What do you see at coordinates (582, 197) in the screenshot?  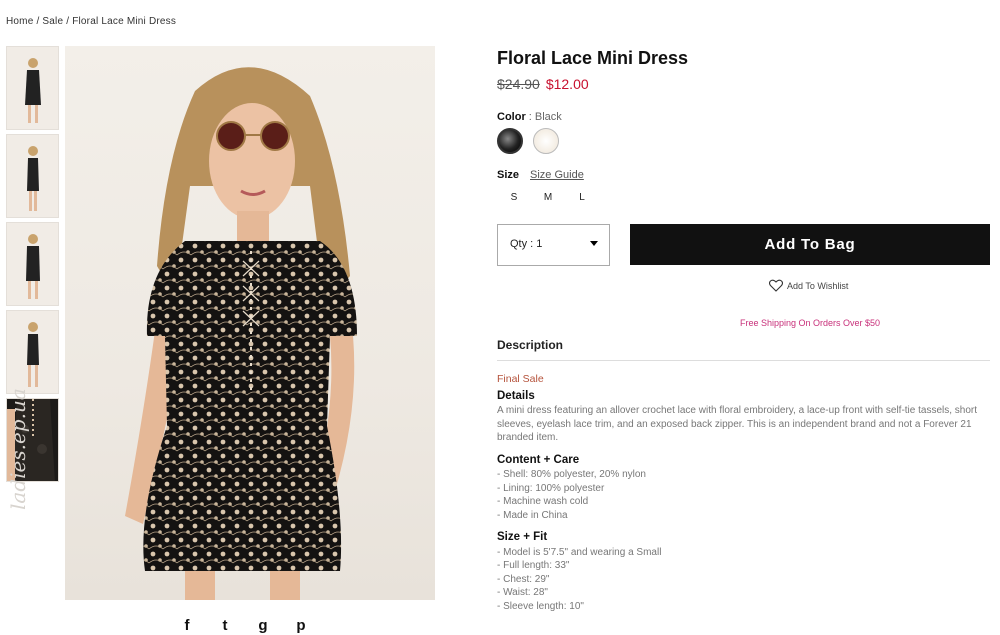 I see `size-option-l: L` at bounding box center [582, 197].